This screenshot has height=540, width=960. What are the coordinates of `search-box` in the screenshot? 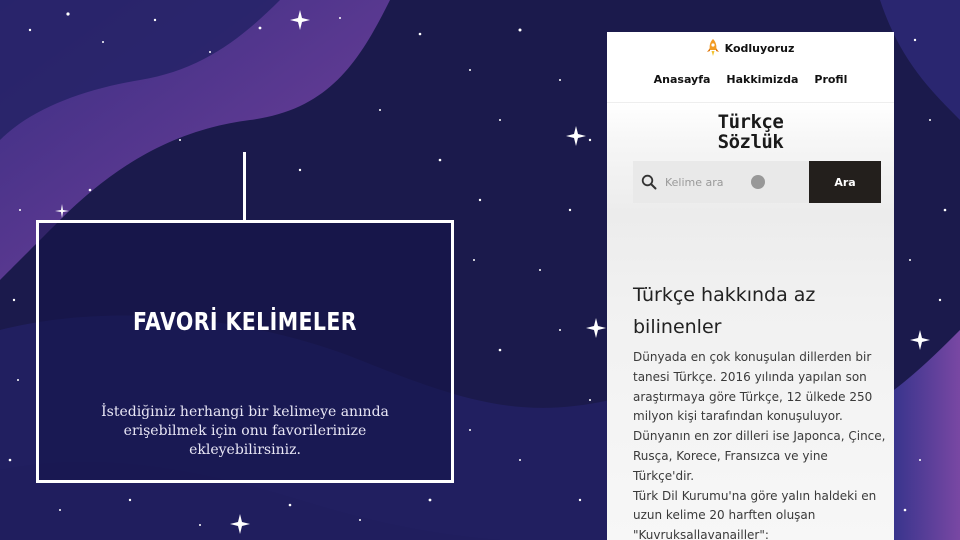 It's located at (721, 182).